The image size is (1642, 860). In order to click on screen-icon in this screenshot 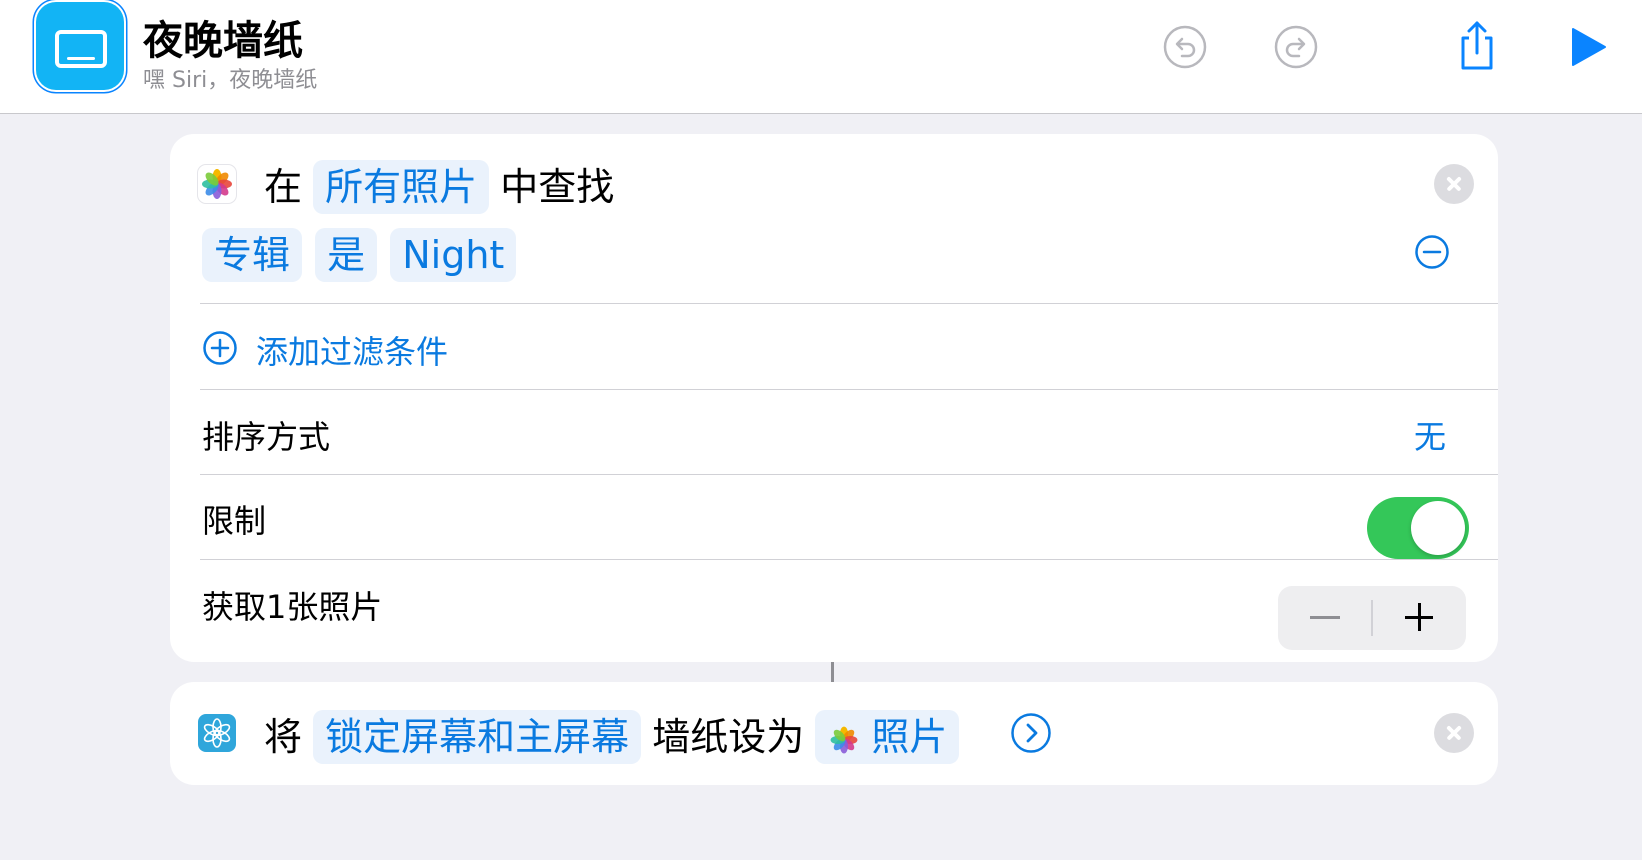, I will do `click(81, 49)`.